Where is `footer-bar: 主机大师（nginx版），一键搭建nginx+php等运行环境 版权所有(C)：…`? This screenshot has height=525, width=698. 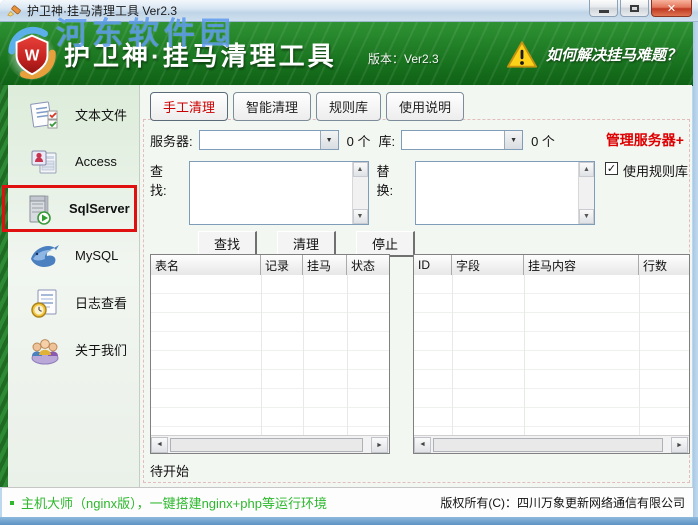 footer-bar: 主机大师（nginx版），一键搭建nginx+php等运行环境 版权所有(C)：… is located at coordinates (347, 502).